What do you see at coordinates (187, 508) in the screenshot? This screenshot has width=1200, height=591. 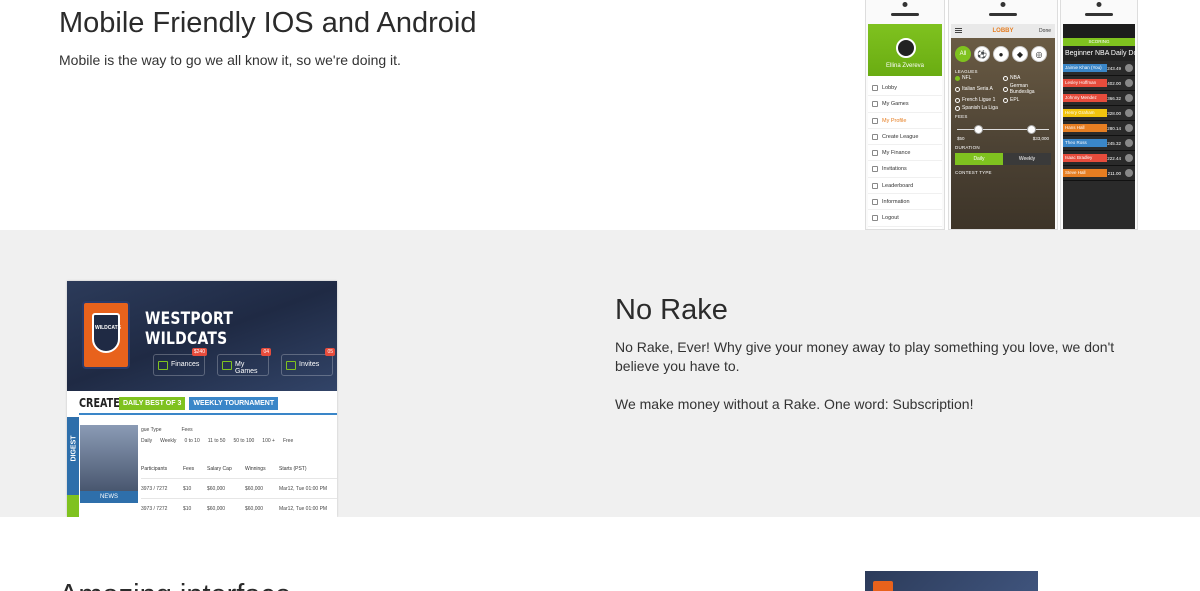 I see `table-cell: $10` at bounding box center [187, 508].